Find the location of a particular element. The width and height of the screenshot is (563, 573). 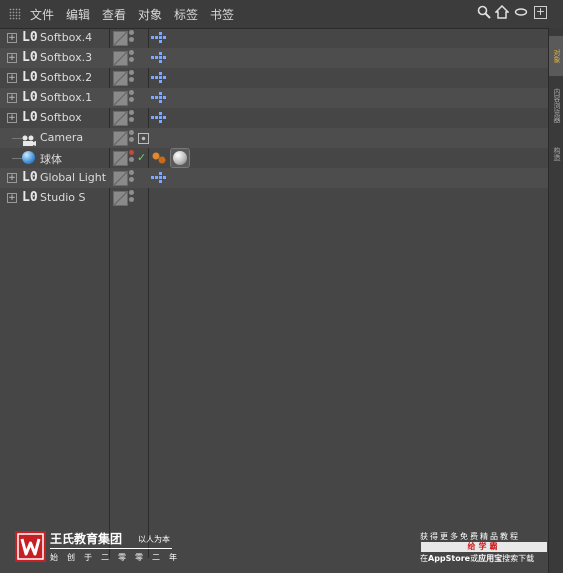

target-tag-icon is located at coordinates (143, 138).